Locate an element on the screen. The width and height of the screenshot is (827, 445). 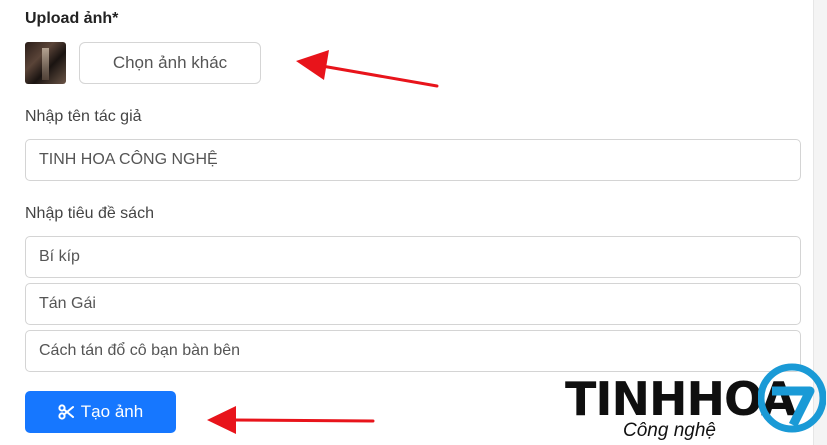
tinhhoa-watermark-logo: TINHHOA Công nghệ 7 is located at coordinates (693, 402).